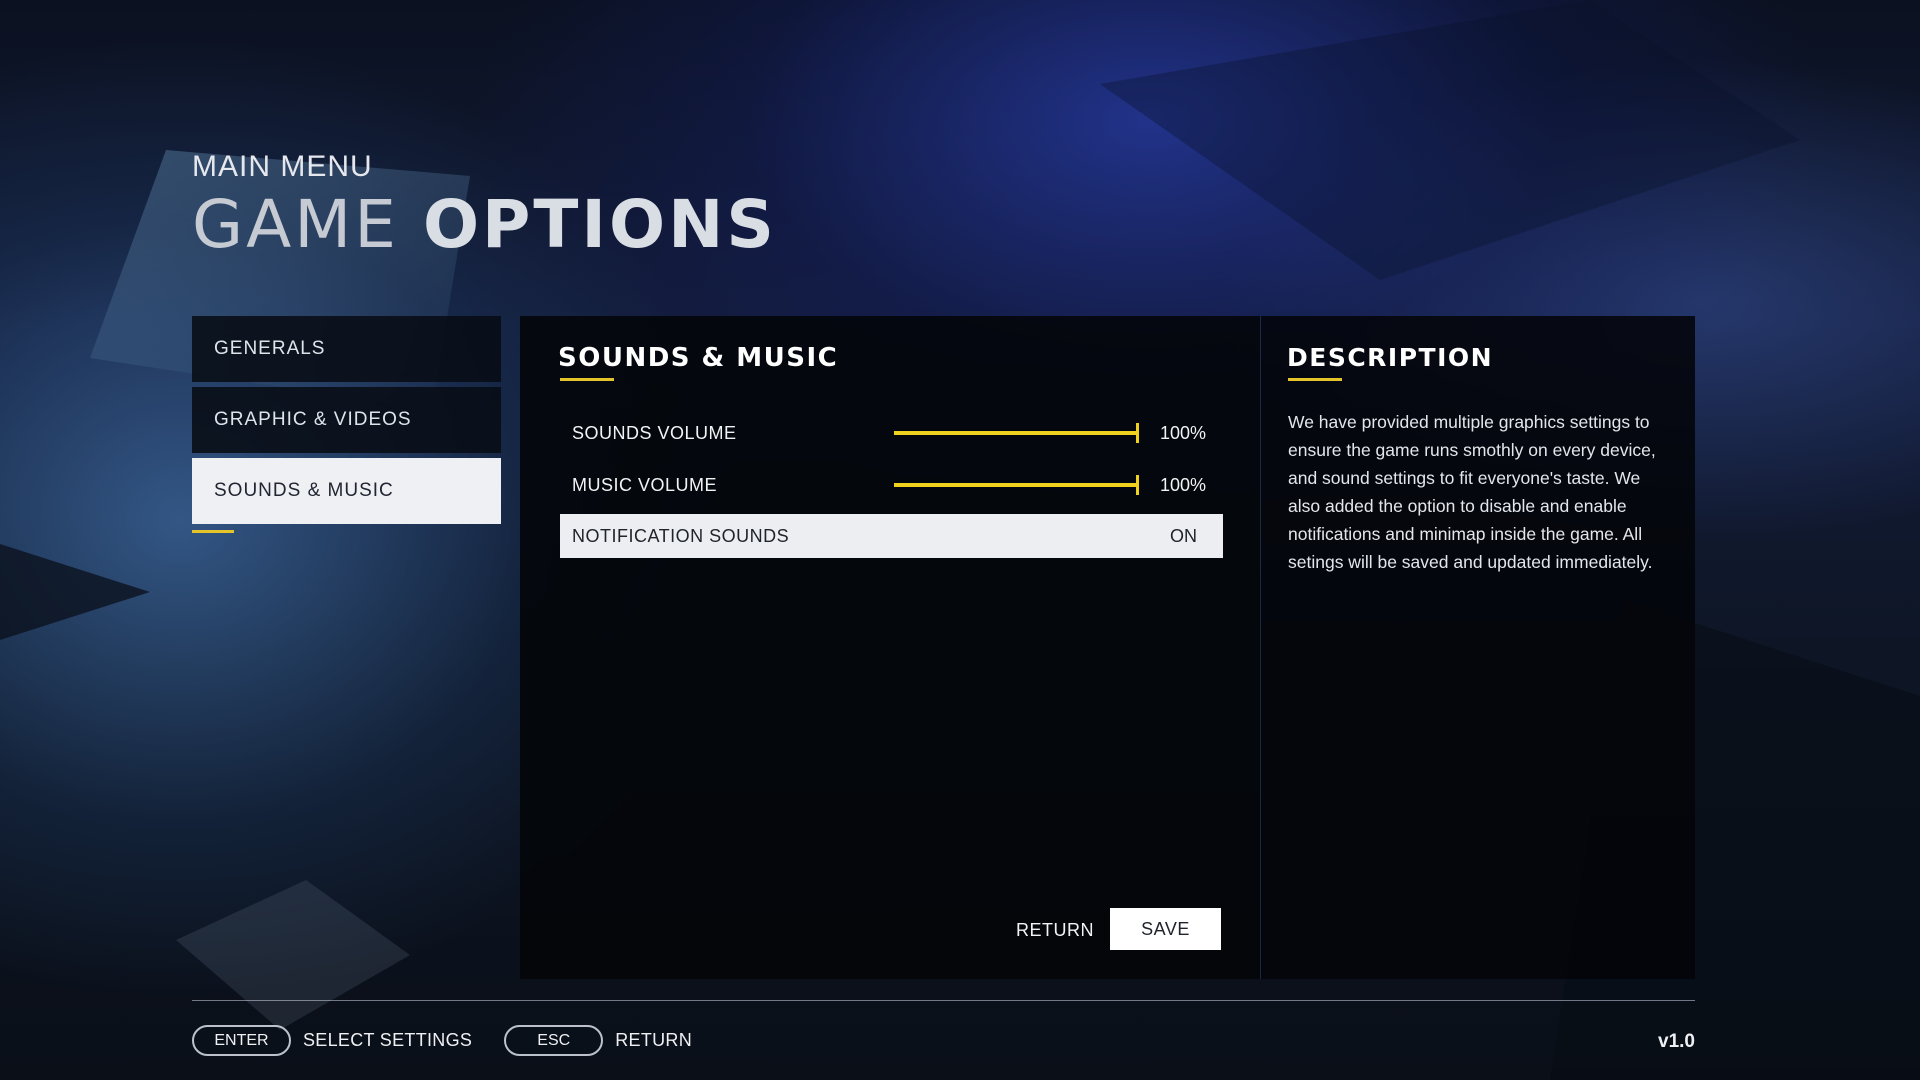  What do you see at coordinates (241, 1040) in the screenshot?
I see `enter-key-hint: ENTER` at bounding box center [241, 1040].